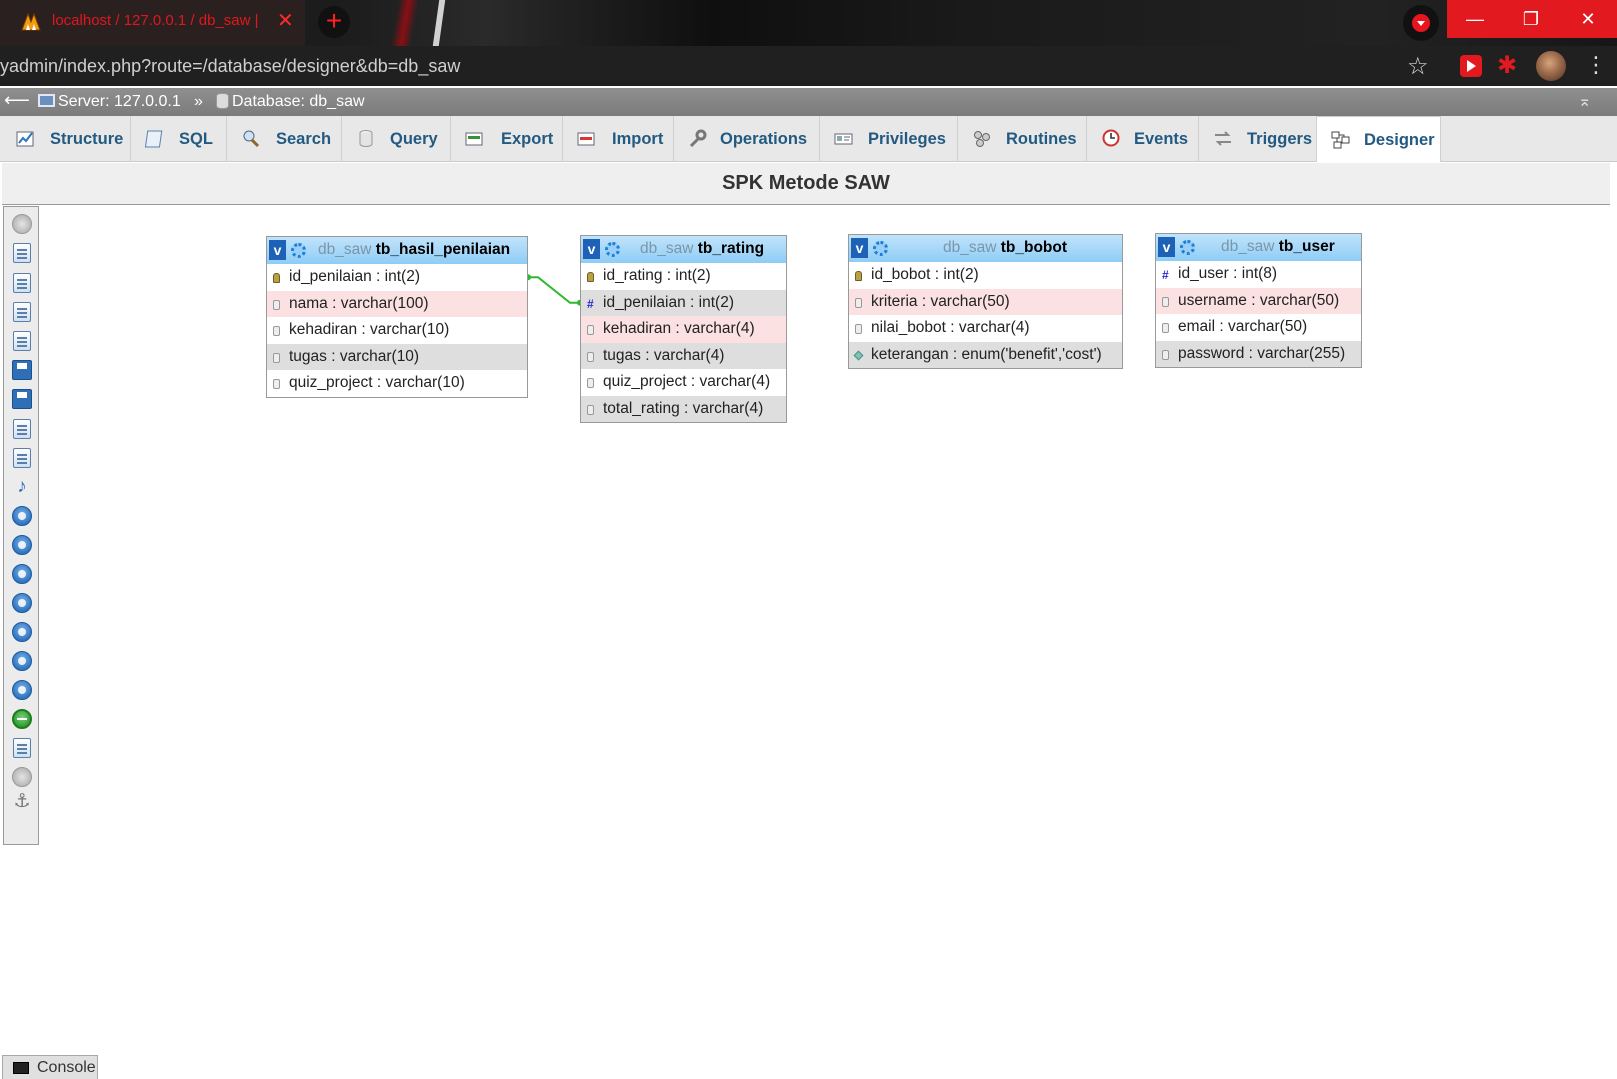  I want to click on table-header: v db_saw tb_bobot, so click(985, 248).